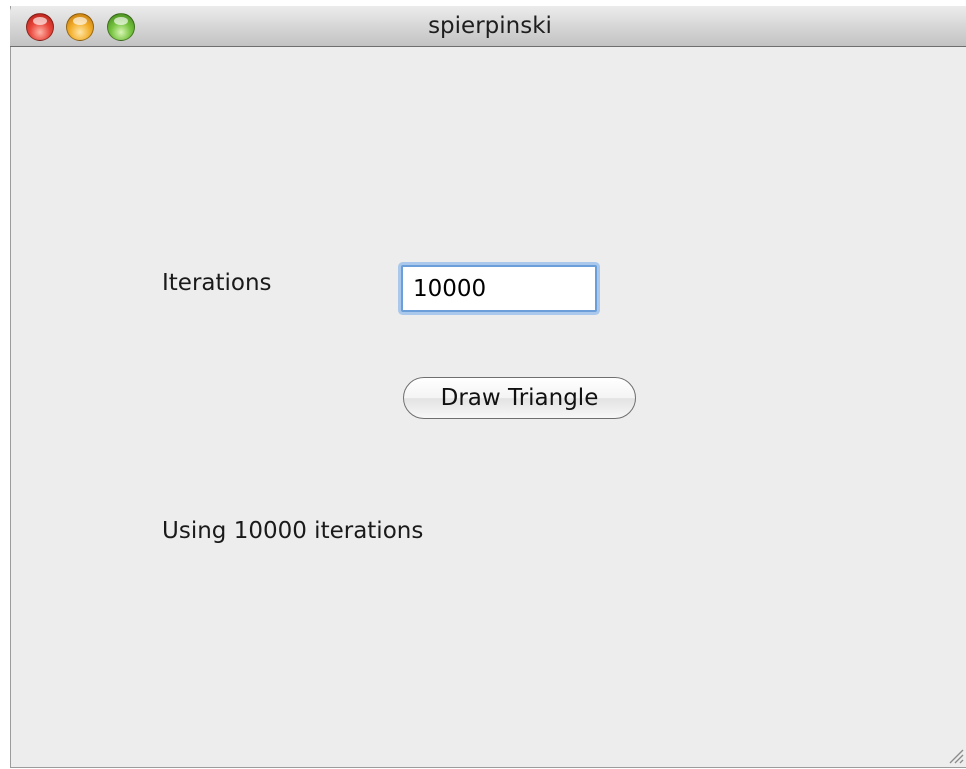 This screenshot has height=769, width=966. I want to click on window-title: spierpinski, so click(490, 26).